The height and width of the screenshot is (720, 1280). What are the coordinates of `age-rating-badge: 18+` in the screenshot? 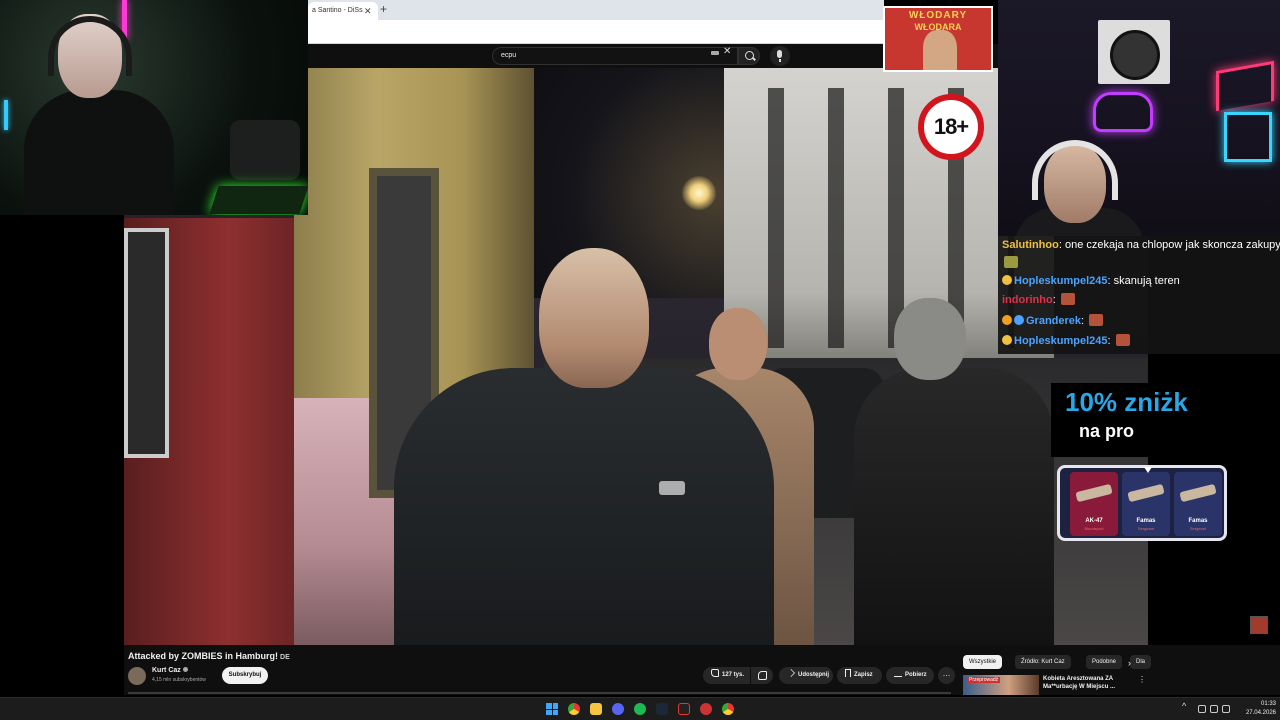 It's located at (951, 127).